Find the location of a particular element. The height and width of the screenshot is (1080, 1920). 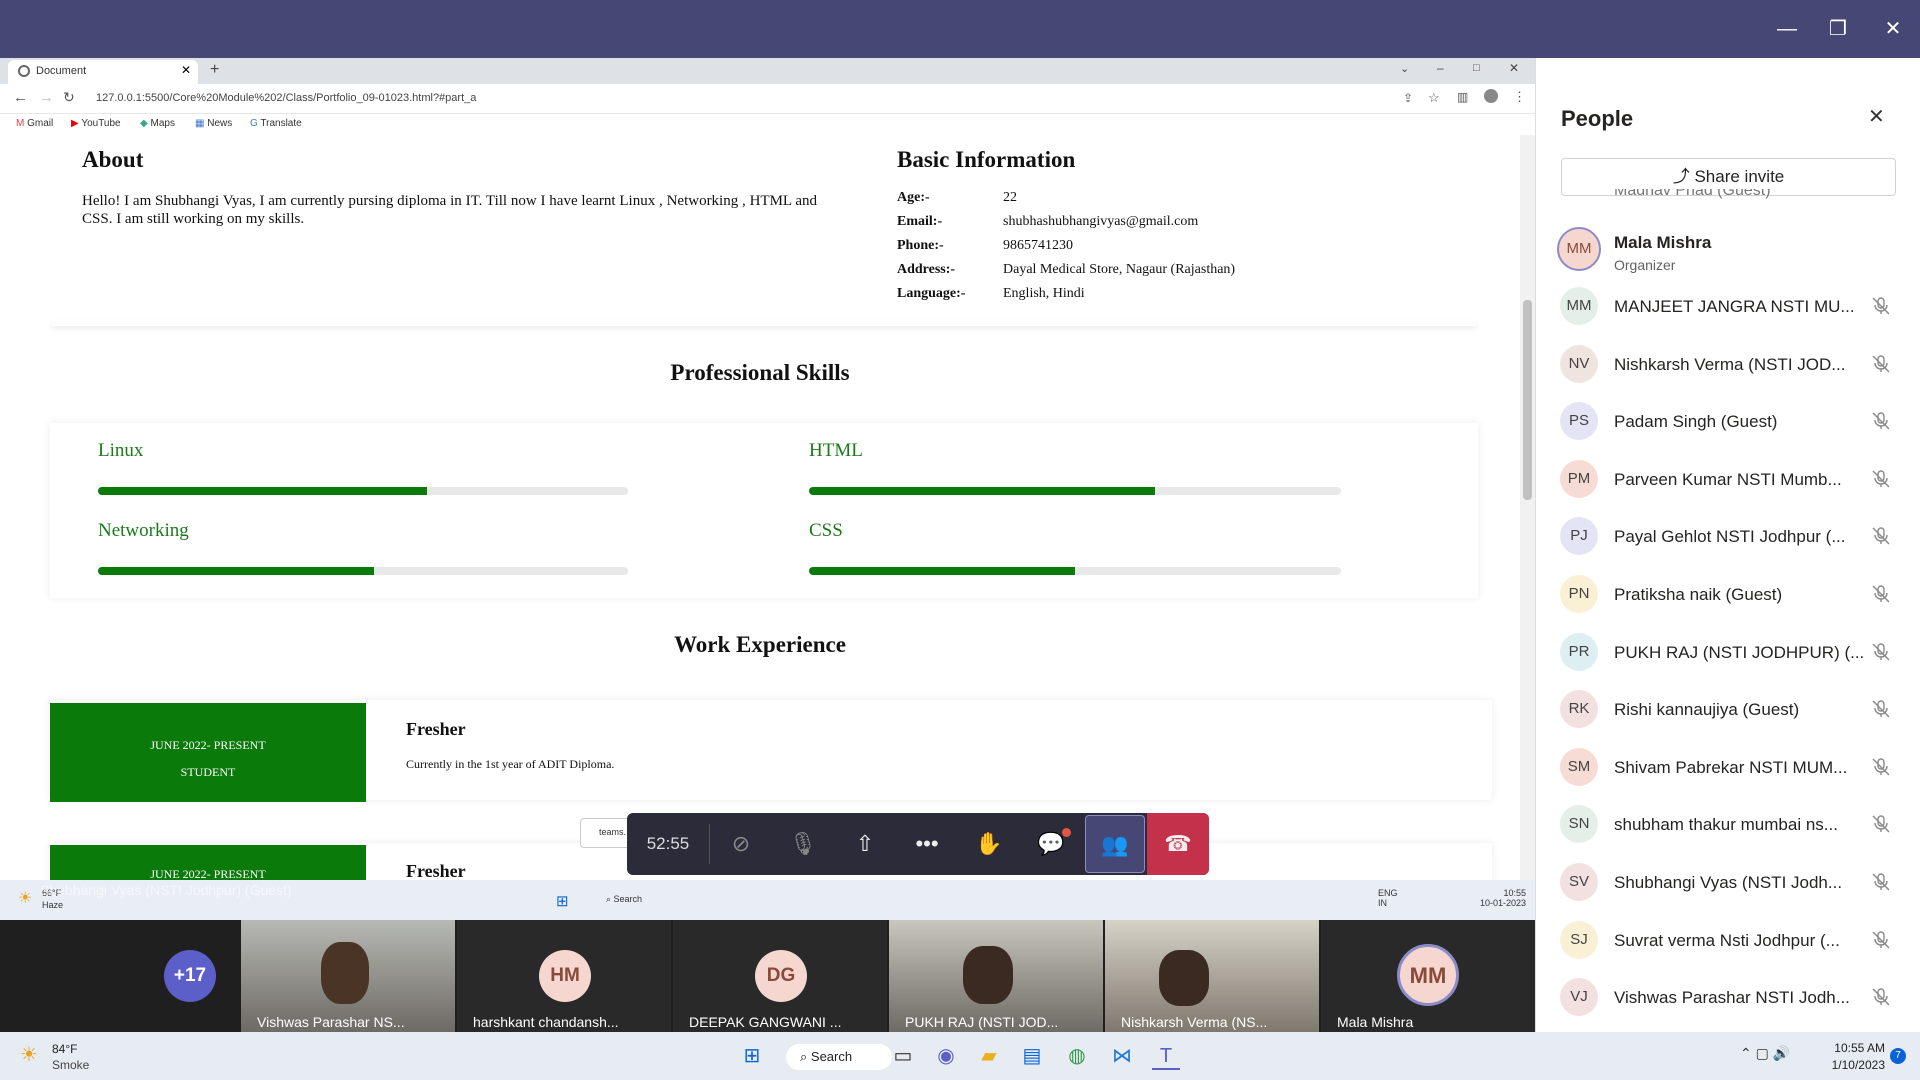

bookmark-news: ▦ News is located at coordinates (213, 123).